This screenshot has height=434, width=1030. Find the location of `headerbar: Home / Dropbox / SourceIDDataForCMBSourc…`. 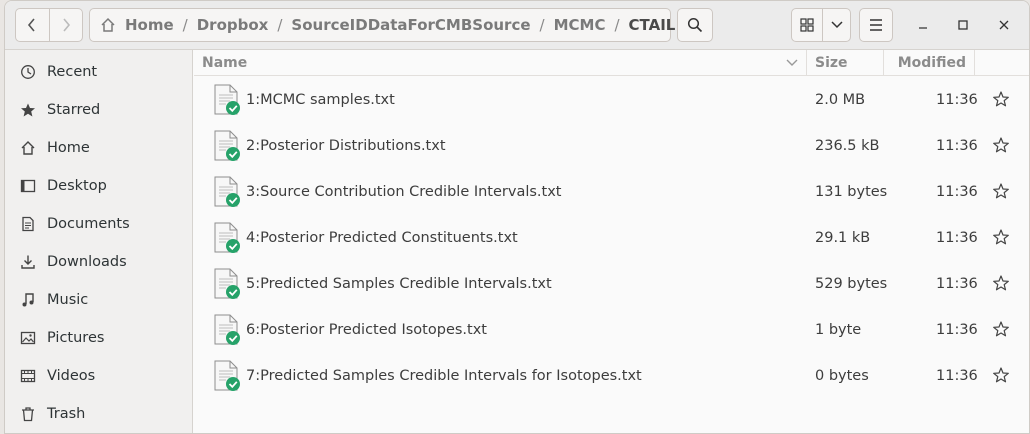

headerbar: Home / Dropbox / SourceIDDataForCMBSourc… is located at coordinates (517, 25).